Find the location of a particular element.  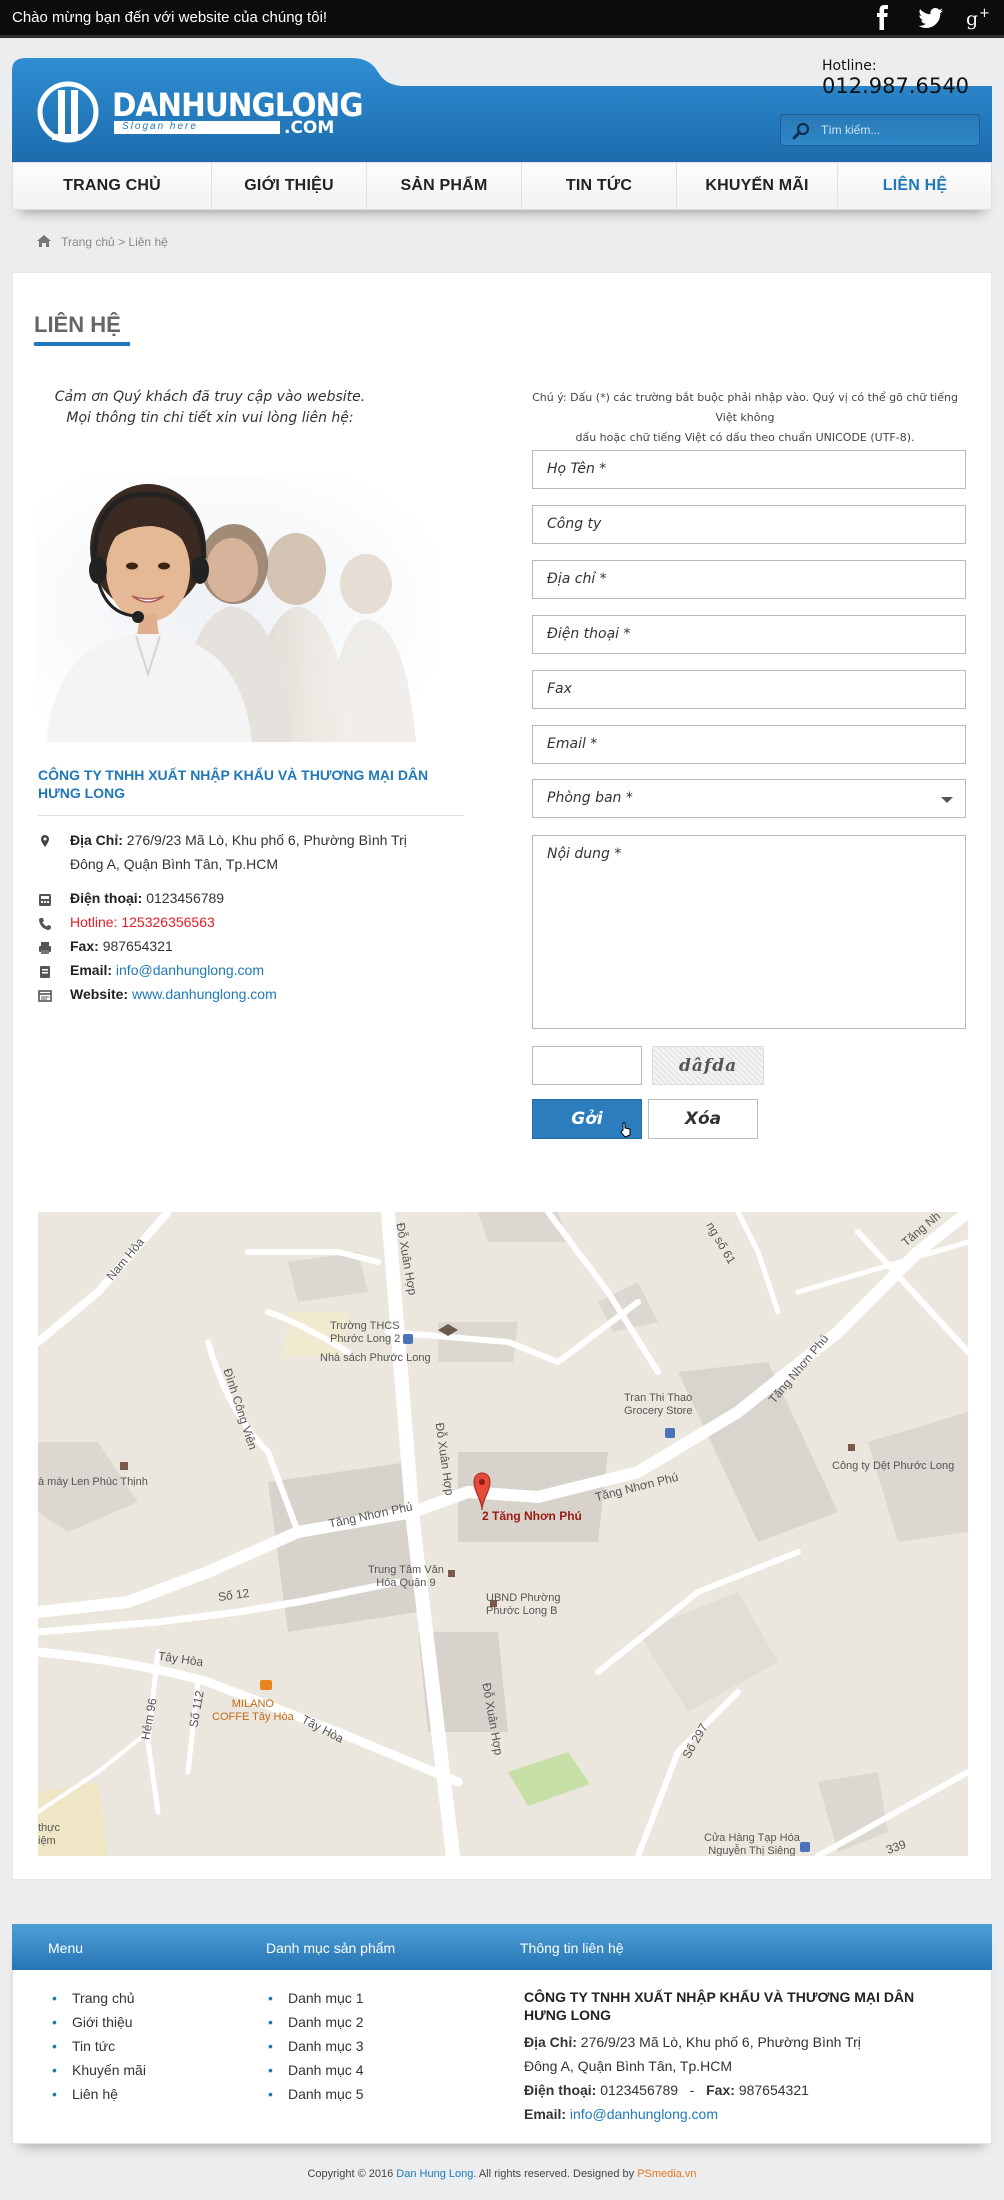

website-icon is located at coordinates (45, 996).